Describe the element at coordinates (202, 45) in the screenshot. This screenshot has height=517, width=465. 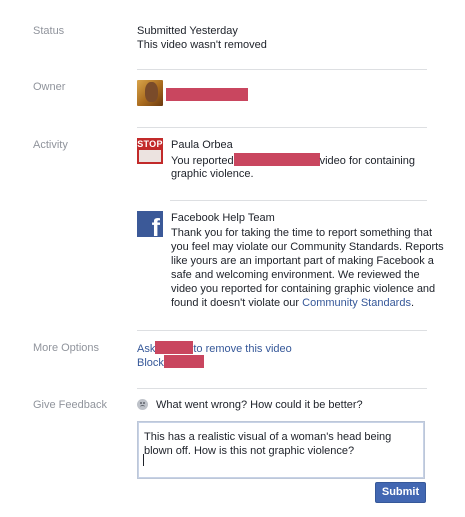
I see `status-result-text: This video wasn't removed` at that location.